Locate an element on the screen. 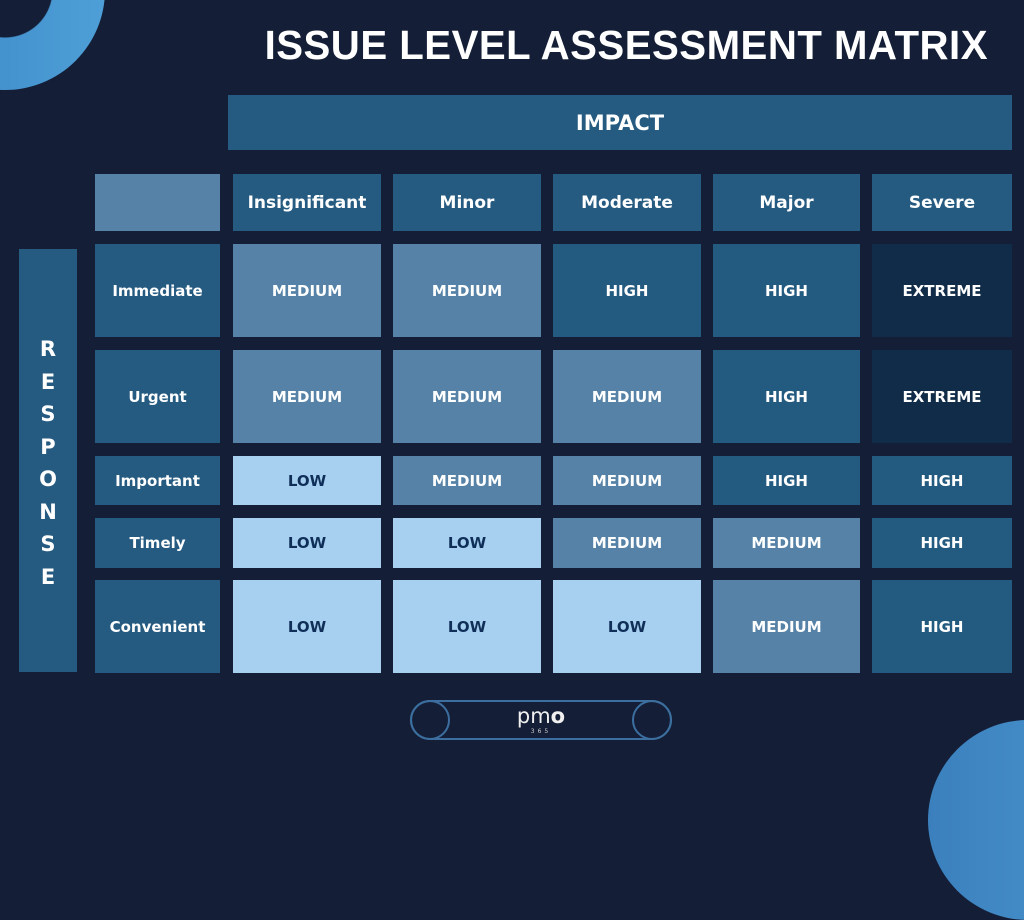 Image resolution: width=1024 pixels, height=920 pixels. response-axis-label: RESPONSE is located at coordinates (48, 463).